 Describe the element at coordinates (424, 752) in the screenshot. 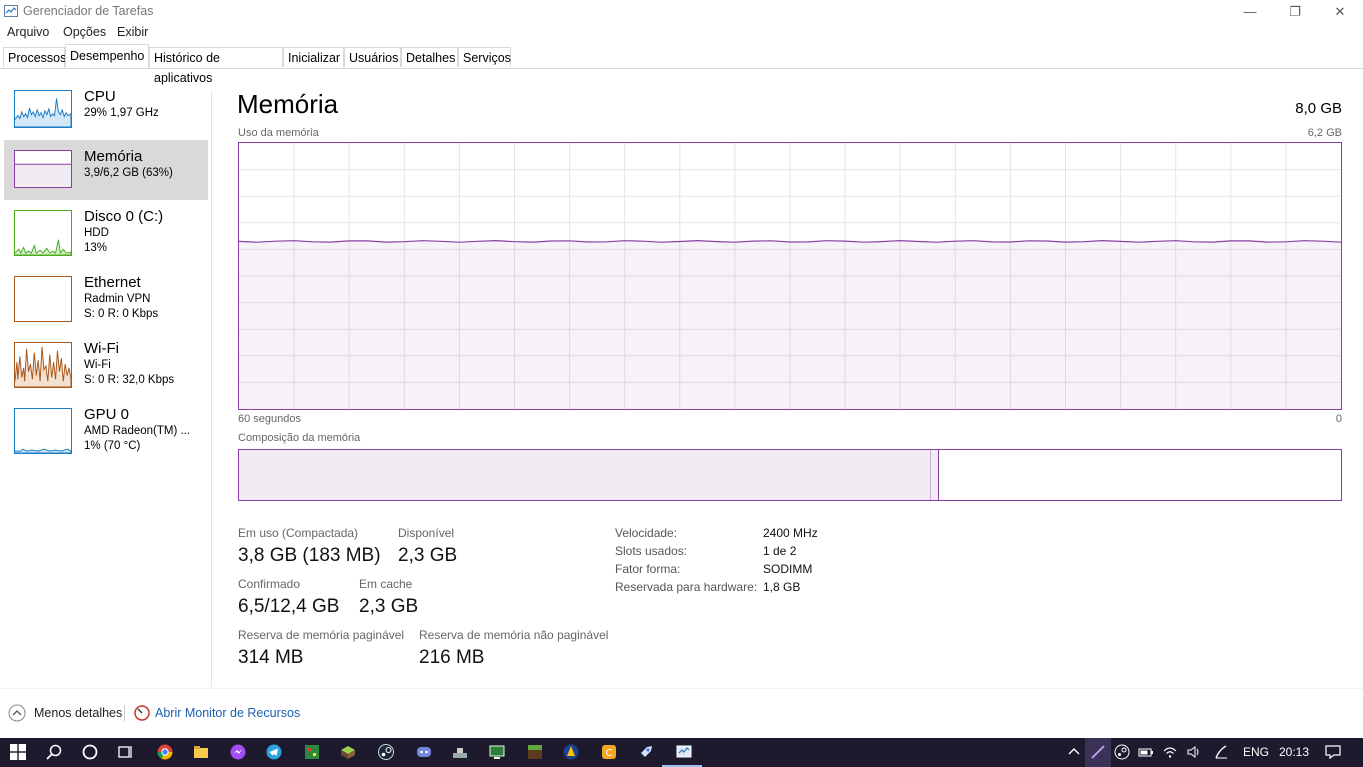

I see `discord-icon` at that location.